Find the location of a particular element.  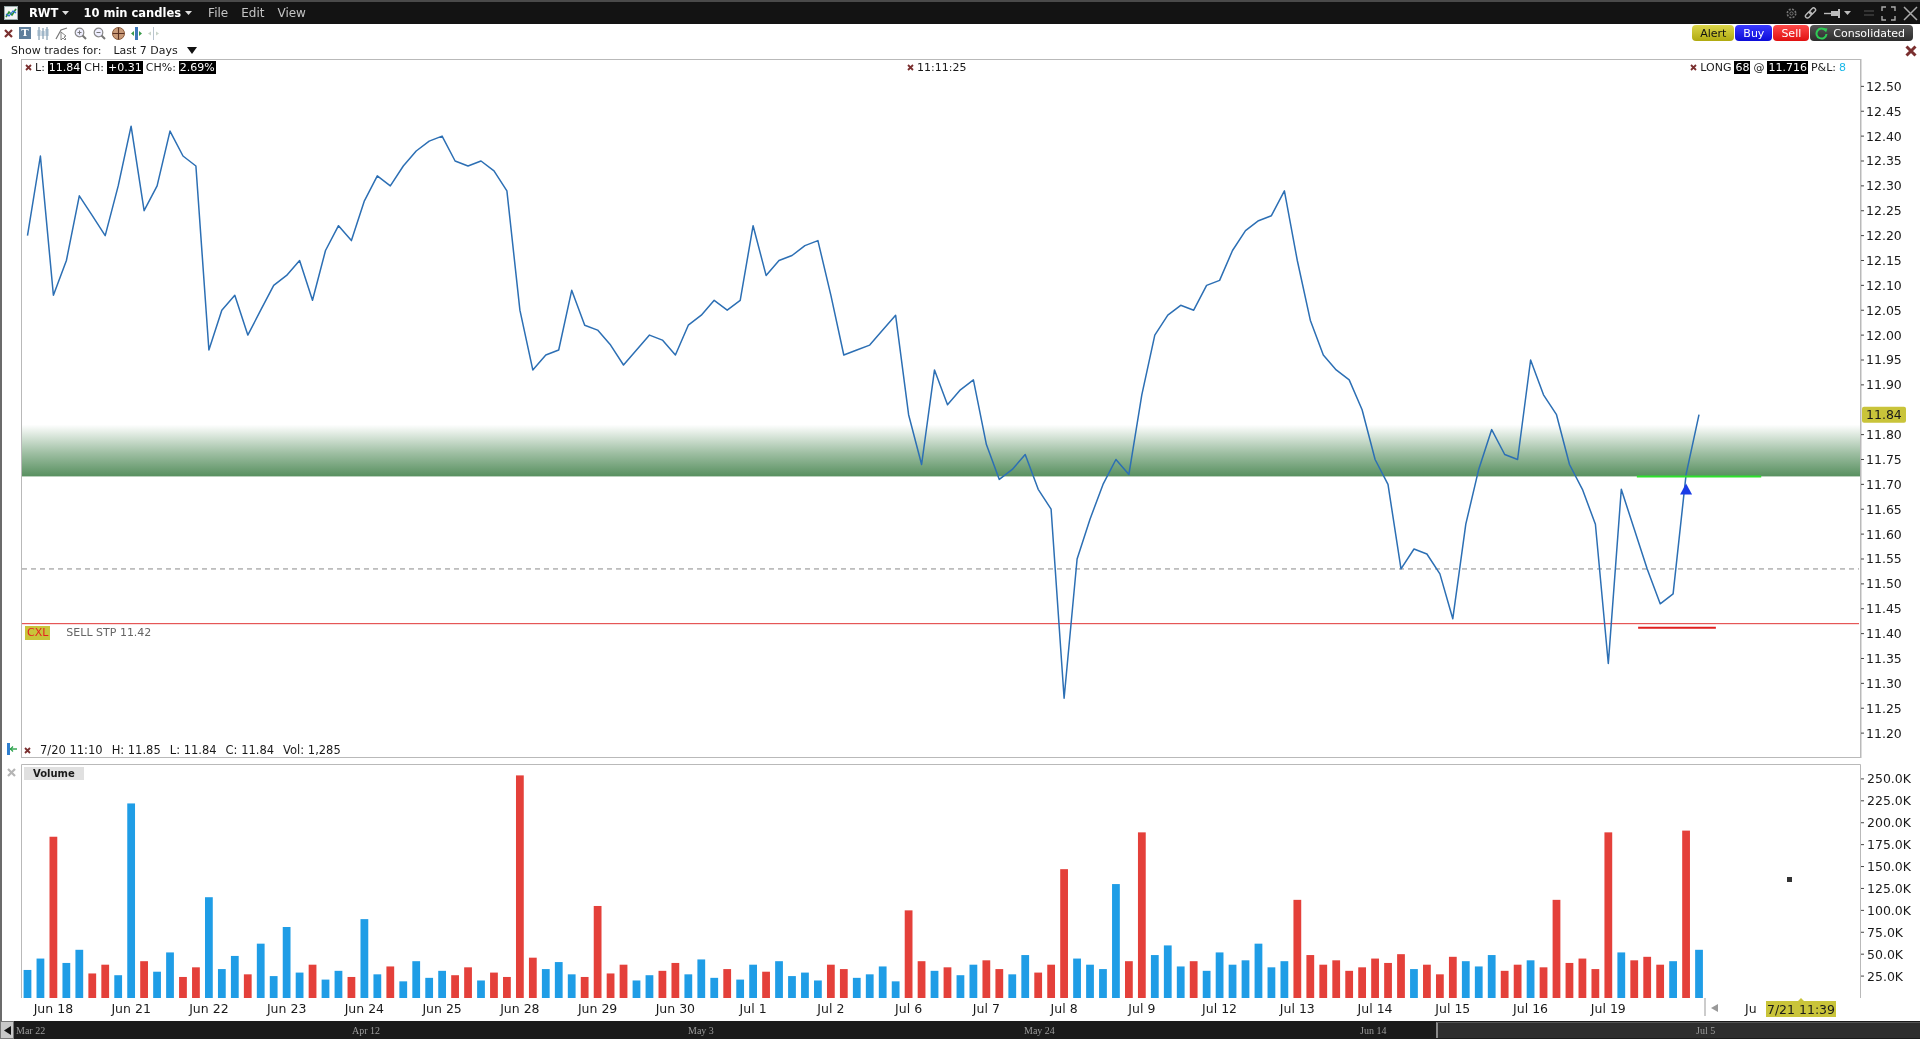

quote-value: 2.69% is located at coordinates (197, 67).